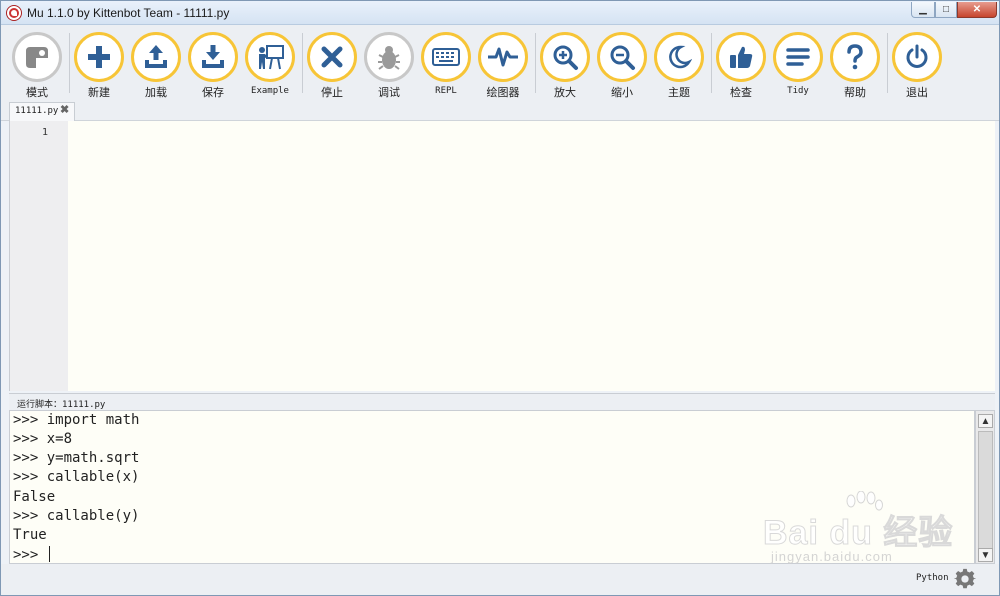 The image size is (1000, 596). What do you see at coordinates (76, 516) in the screenshot?
I see `repl-line: >>> callable(y)` at bounding box center [76, 516].